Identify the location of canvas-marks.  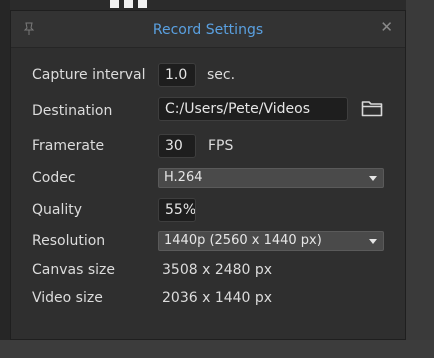
(128, 4).